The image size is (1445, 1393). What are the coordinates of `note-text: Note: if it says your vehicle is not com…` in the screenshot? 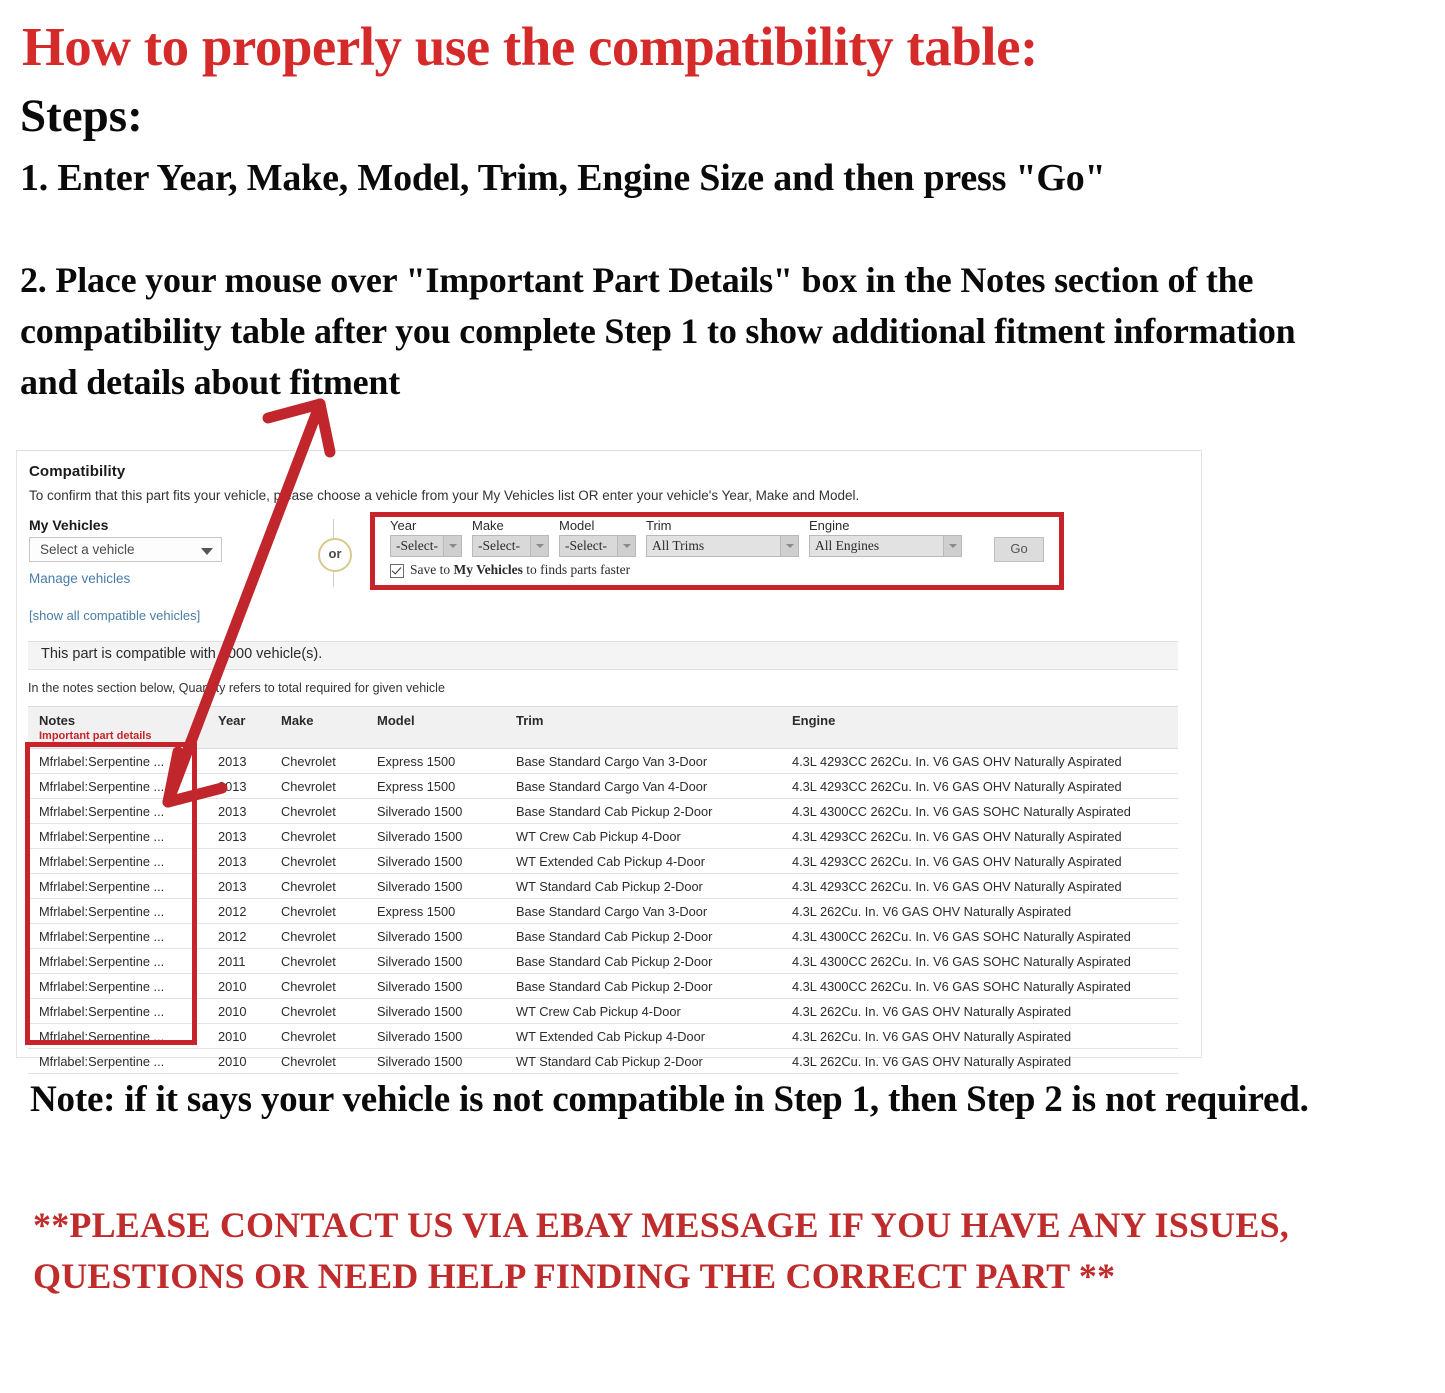 It's located at (669, 1099).